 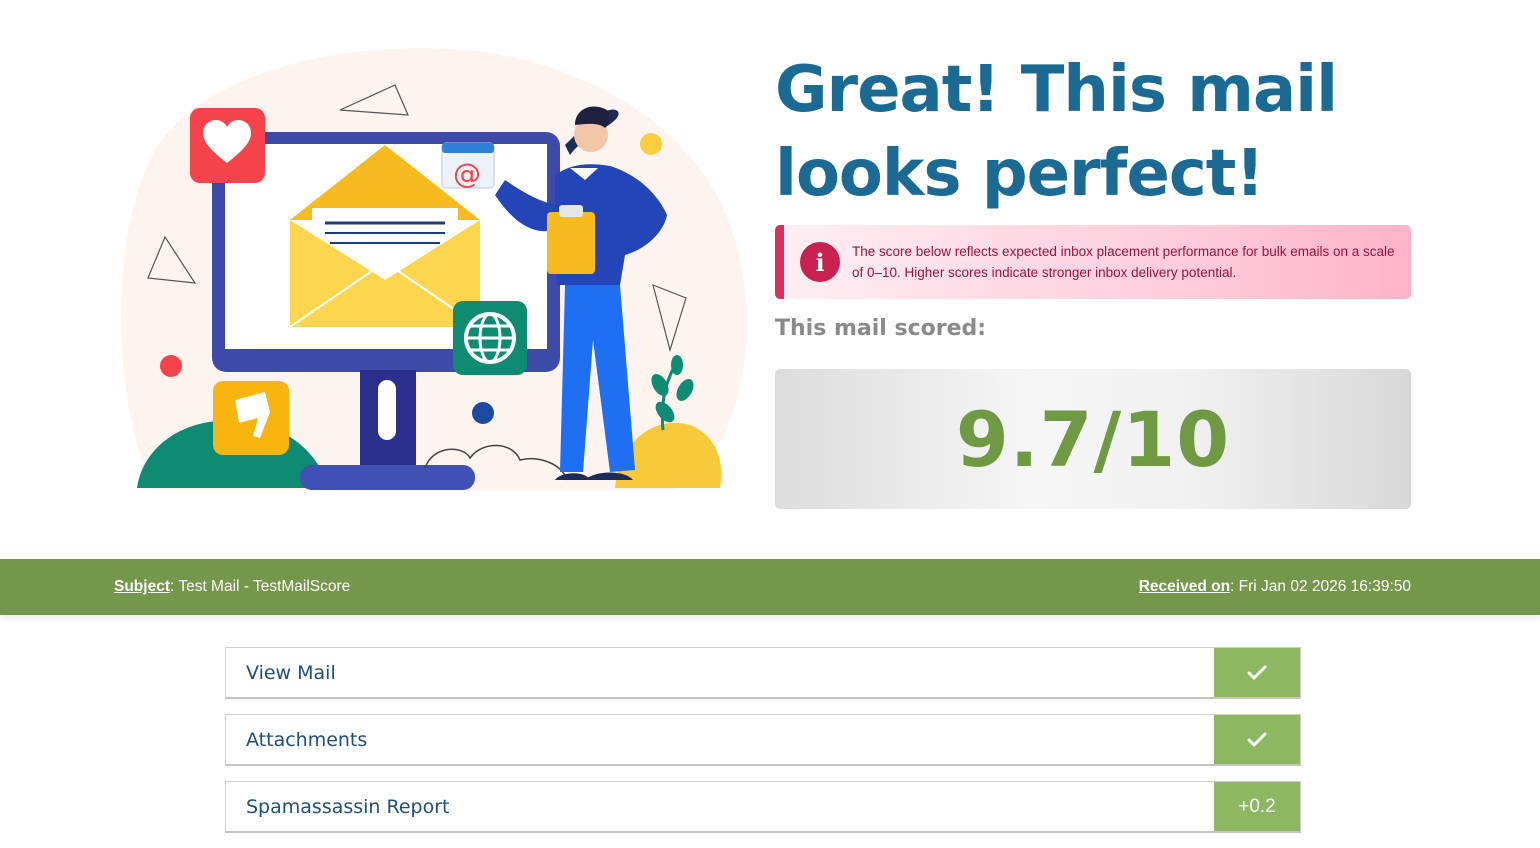 I want to click on score-value: 9.7/10, so click(x=1093, y=439).